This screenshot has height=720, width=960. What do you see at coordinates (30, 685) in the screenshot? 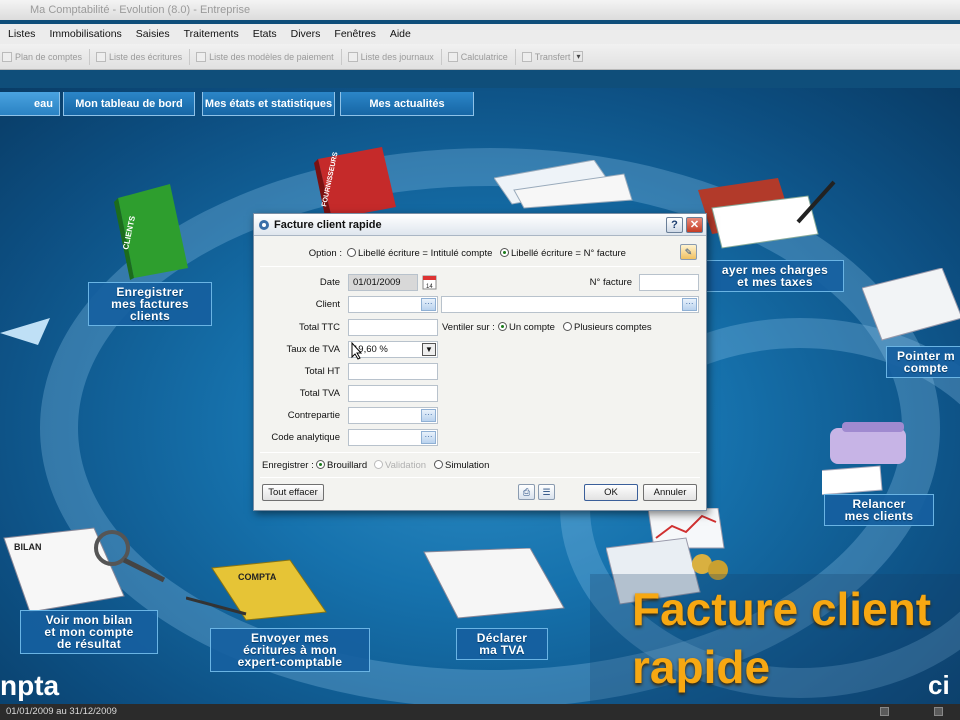
I see `brand-logo-left: npta` at bounding box center [30, 685].